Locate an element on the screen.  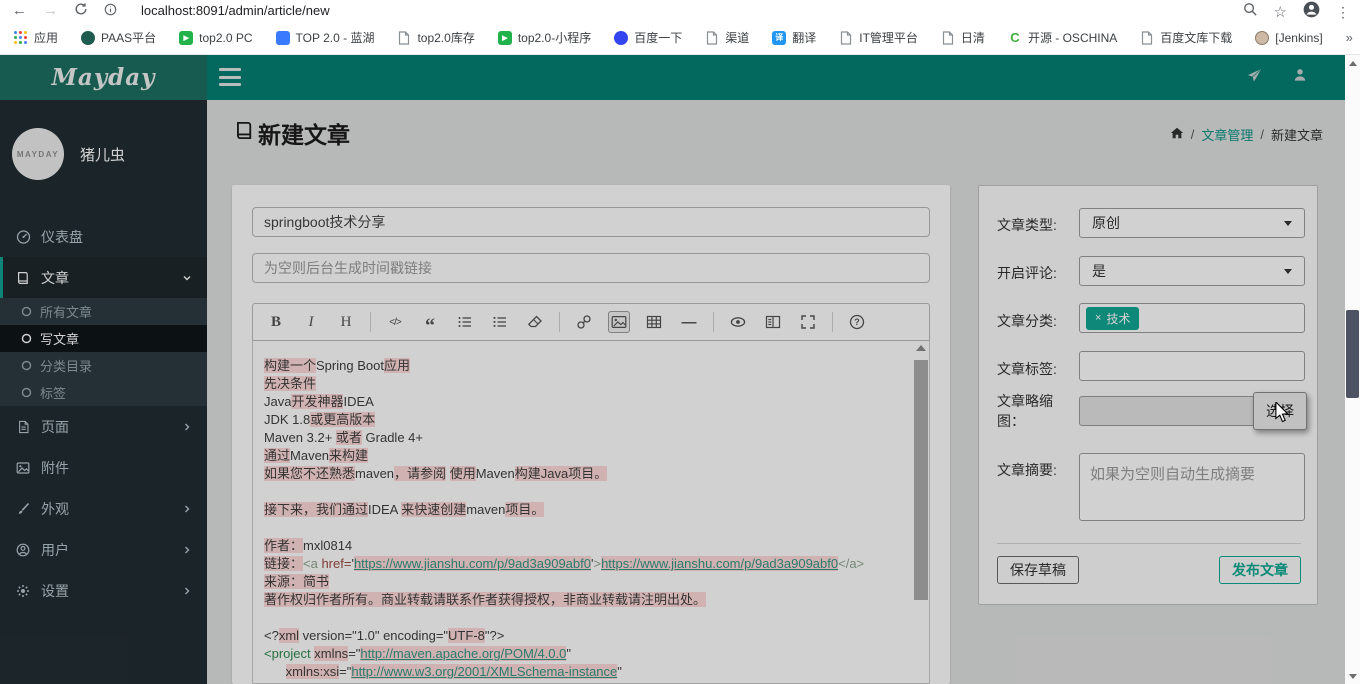
forward-icon: → is located at coordinates (50, 10).